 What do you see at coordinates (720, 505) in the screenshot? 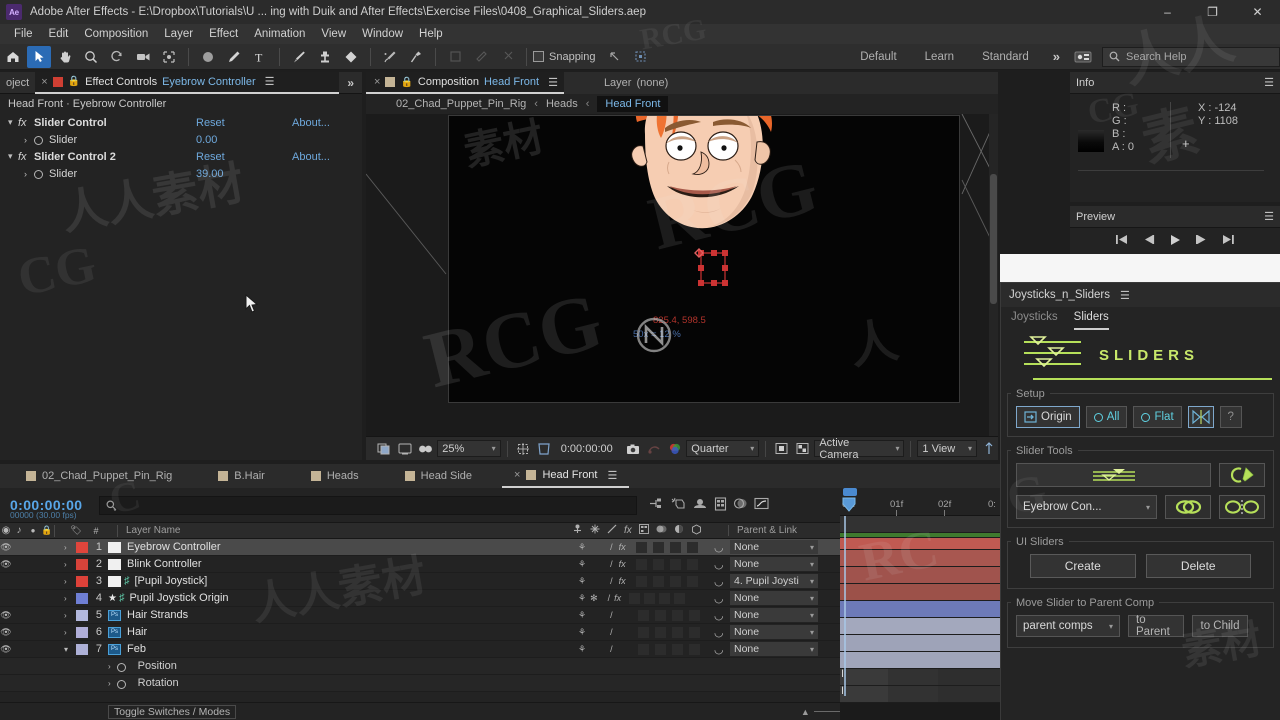
I see `enable-frame-blending-icon` at bounding box center [720, 505].